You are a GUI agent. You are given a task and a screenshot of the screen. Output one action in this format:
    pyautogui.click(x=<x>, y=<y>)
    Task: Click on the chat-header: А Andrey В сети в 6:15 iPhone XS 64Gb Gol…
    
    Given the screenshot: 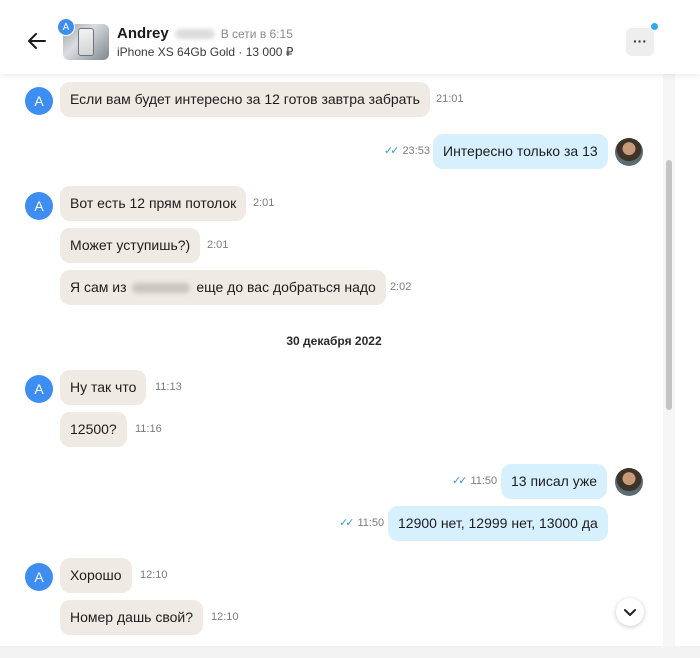 What is the action you would take?
    pyautogui.click(x=350, y=37)
    